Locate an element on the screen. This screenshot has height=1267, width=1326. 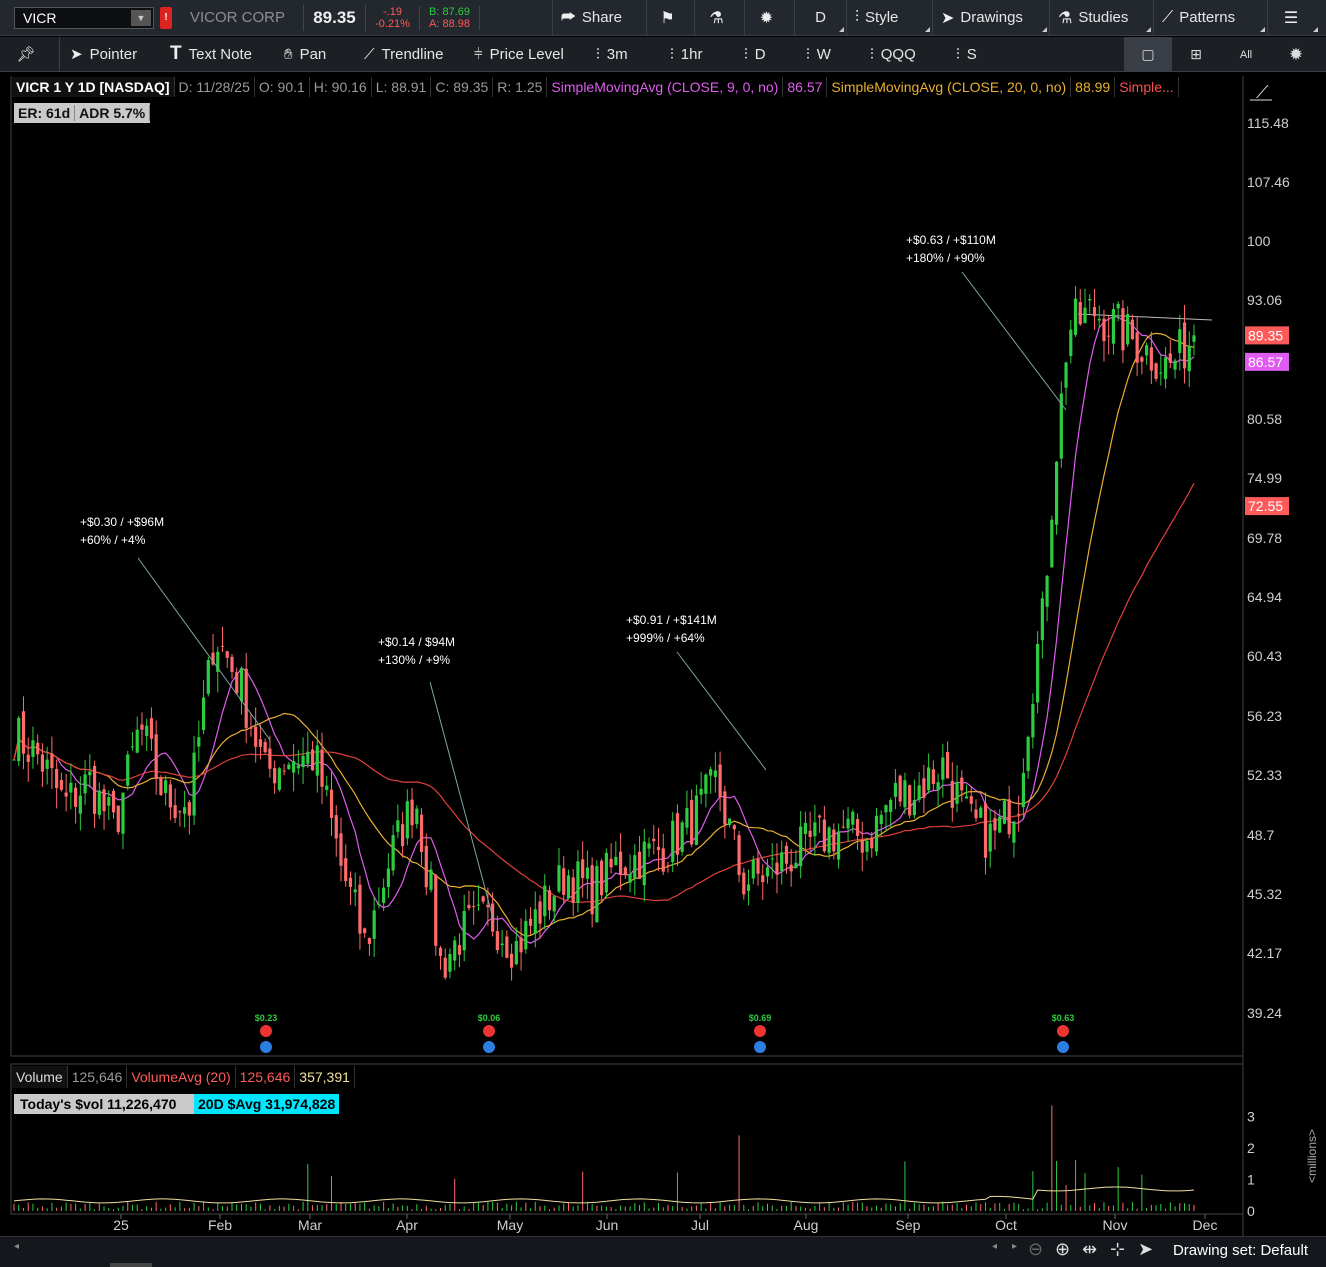
scroll-right-icon: ▸ is located at coordinates (1014, 1246).